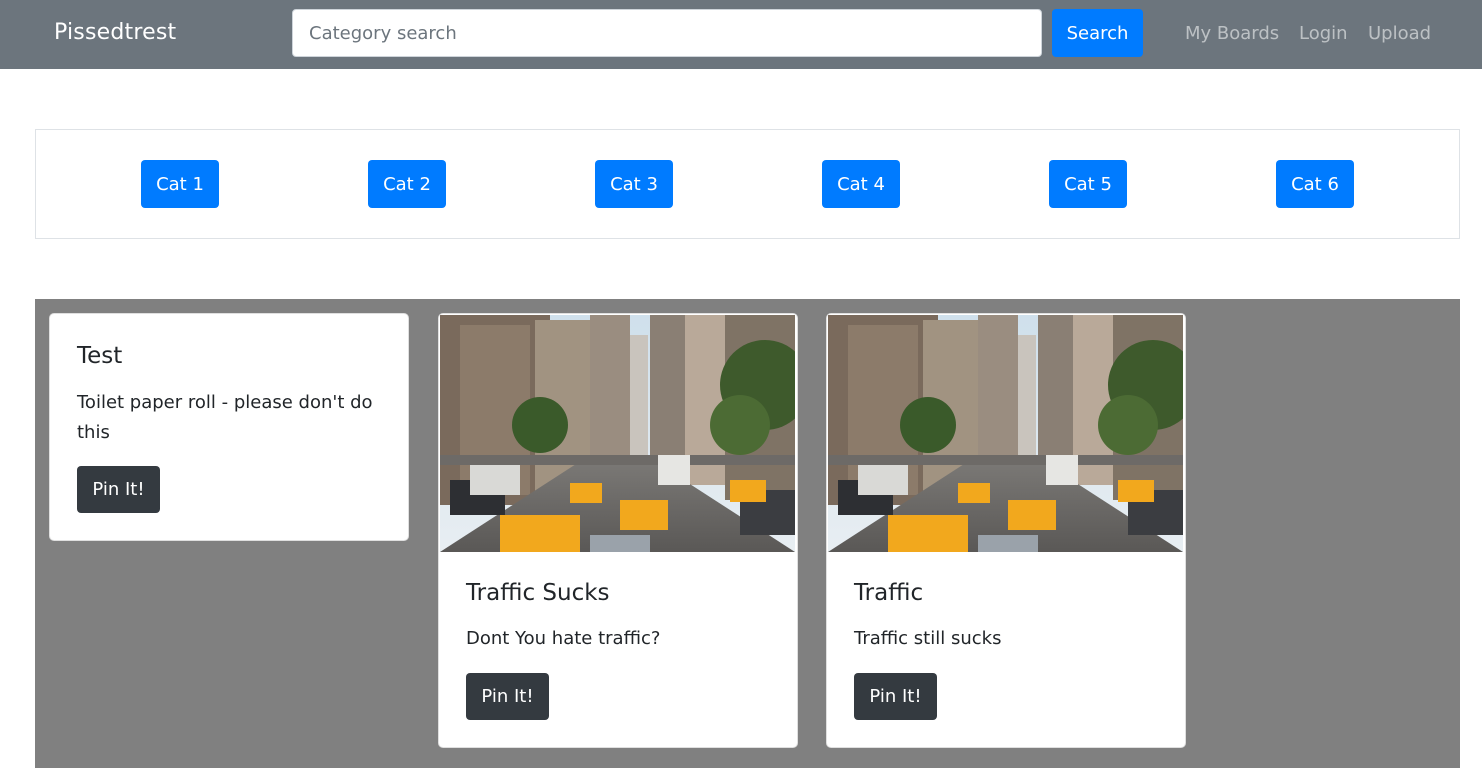 The width and height of the screenshot is (1482, 768). I want to click on card-text: Toilet paper roll - please don't do this, so click(225, 417).